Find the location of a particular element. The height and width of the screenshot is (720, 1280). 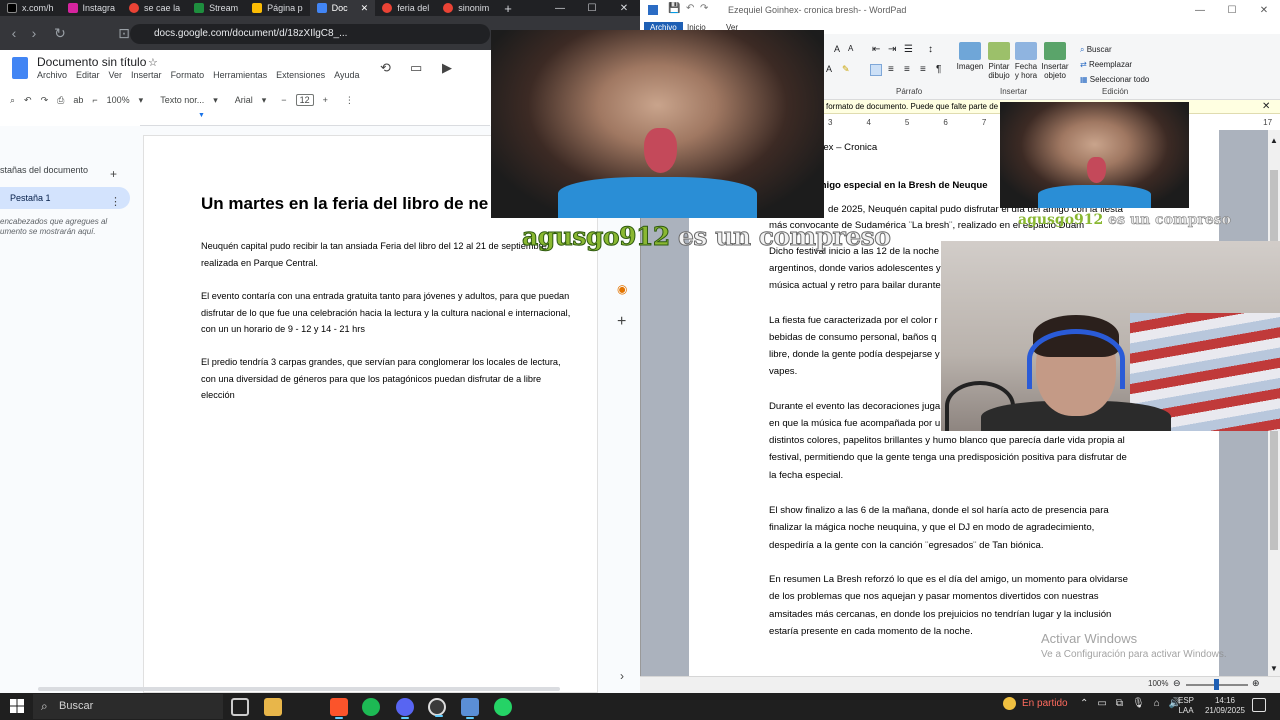

browser-tab: feria del is located at coordinates (405, 8).